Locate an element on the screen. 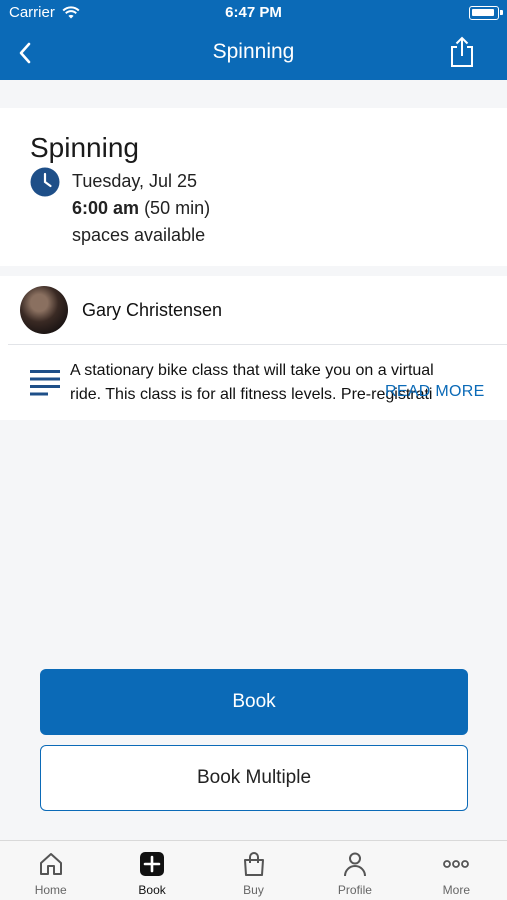  tab-buy-label: Buy is located at coordinates (253, 890).